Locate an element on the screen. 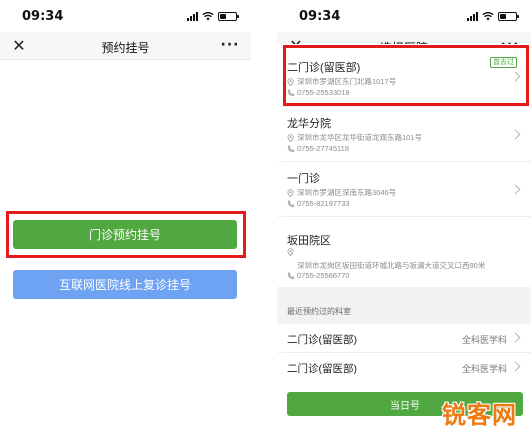  watermark: 锐客网 is located at coordinates (479, 415).